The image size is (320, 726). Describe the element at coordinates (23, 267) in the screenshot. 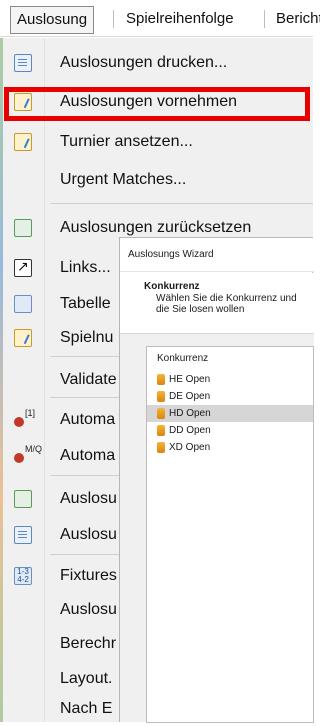

I see `link-arrow-icon` at that location.